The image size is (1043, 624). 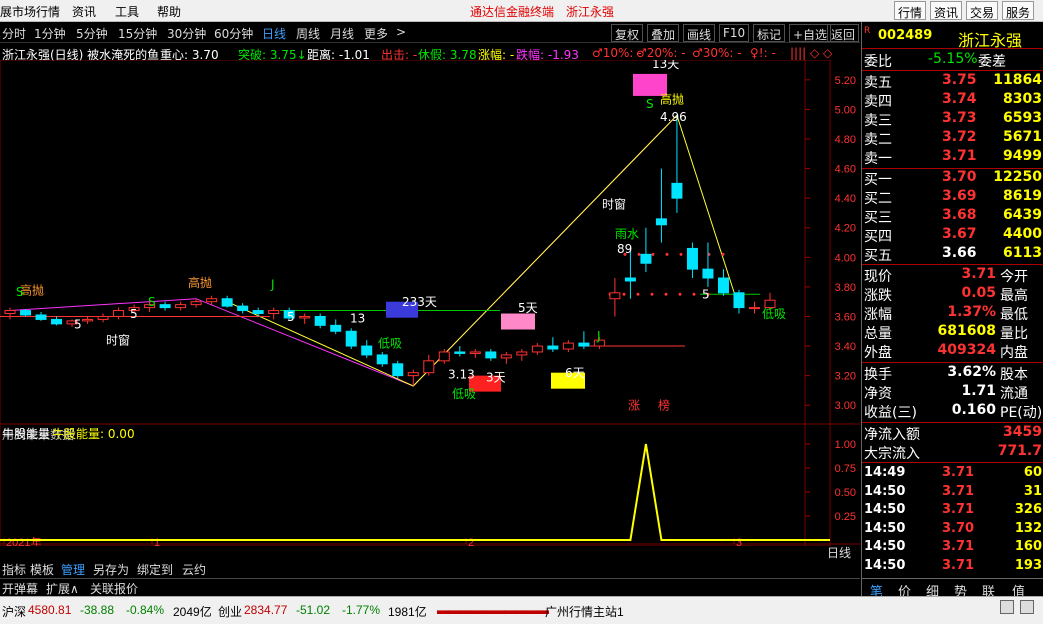 What do you see at coordinates (878, 140) in the screenshot?
I see `ask-label: 卖二` at bounding box center [878, 140].